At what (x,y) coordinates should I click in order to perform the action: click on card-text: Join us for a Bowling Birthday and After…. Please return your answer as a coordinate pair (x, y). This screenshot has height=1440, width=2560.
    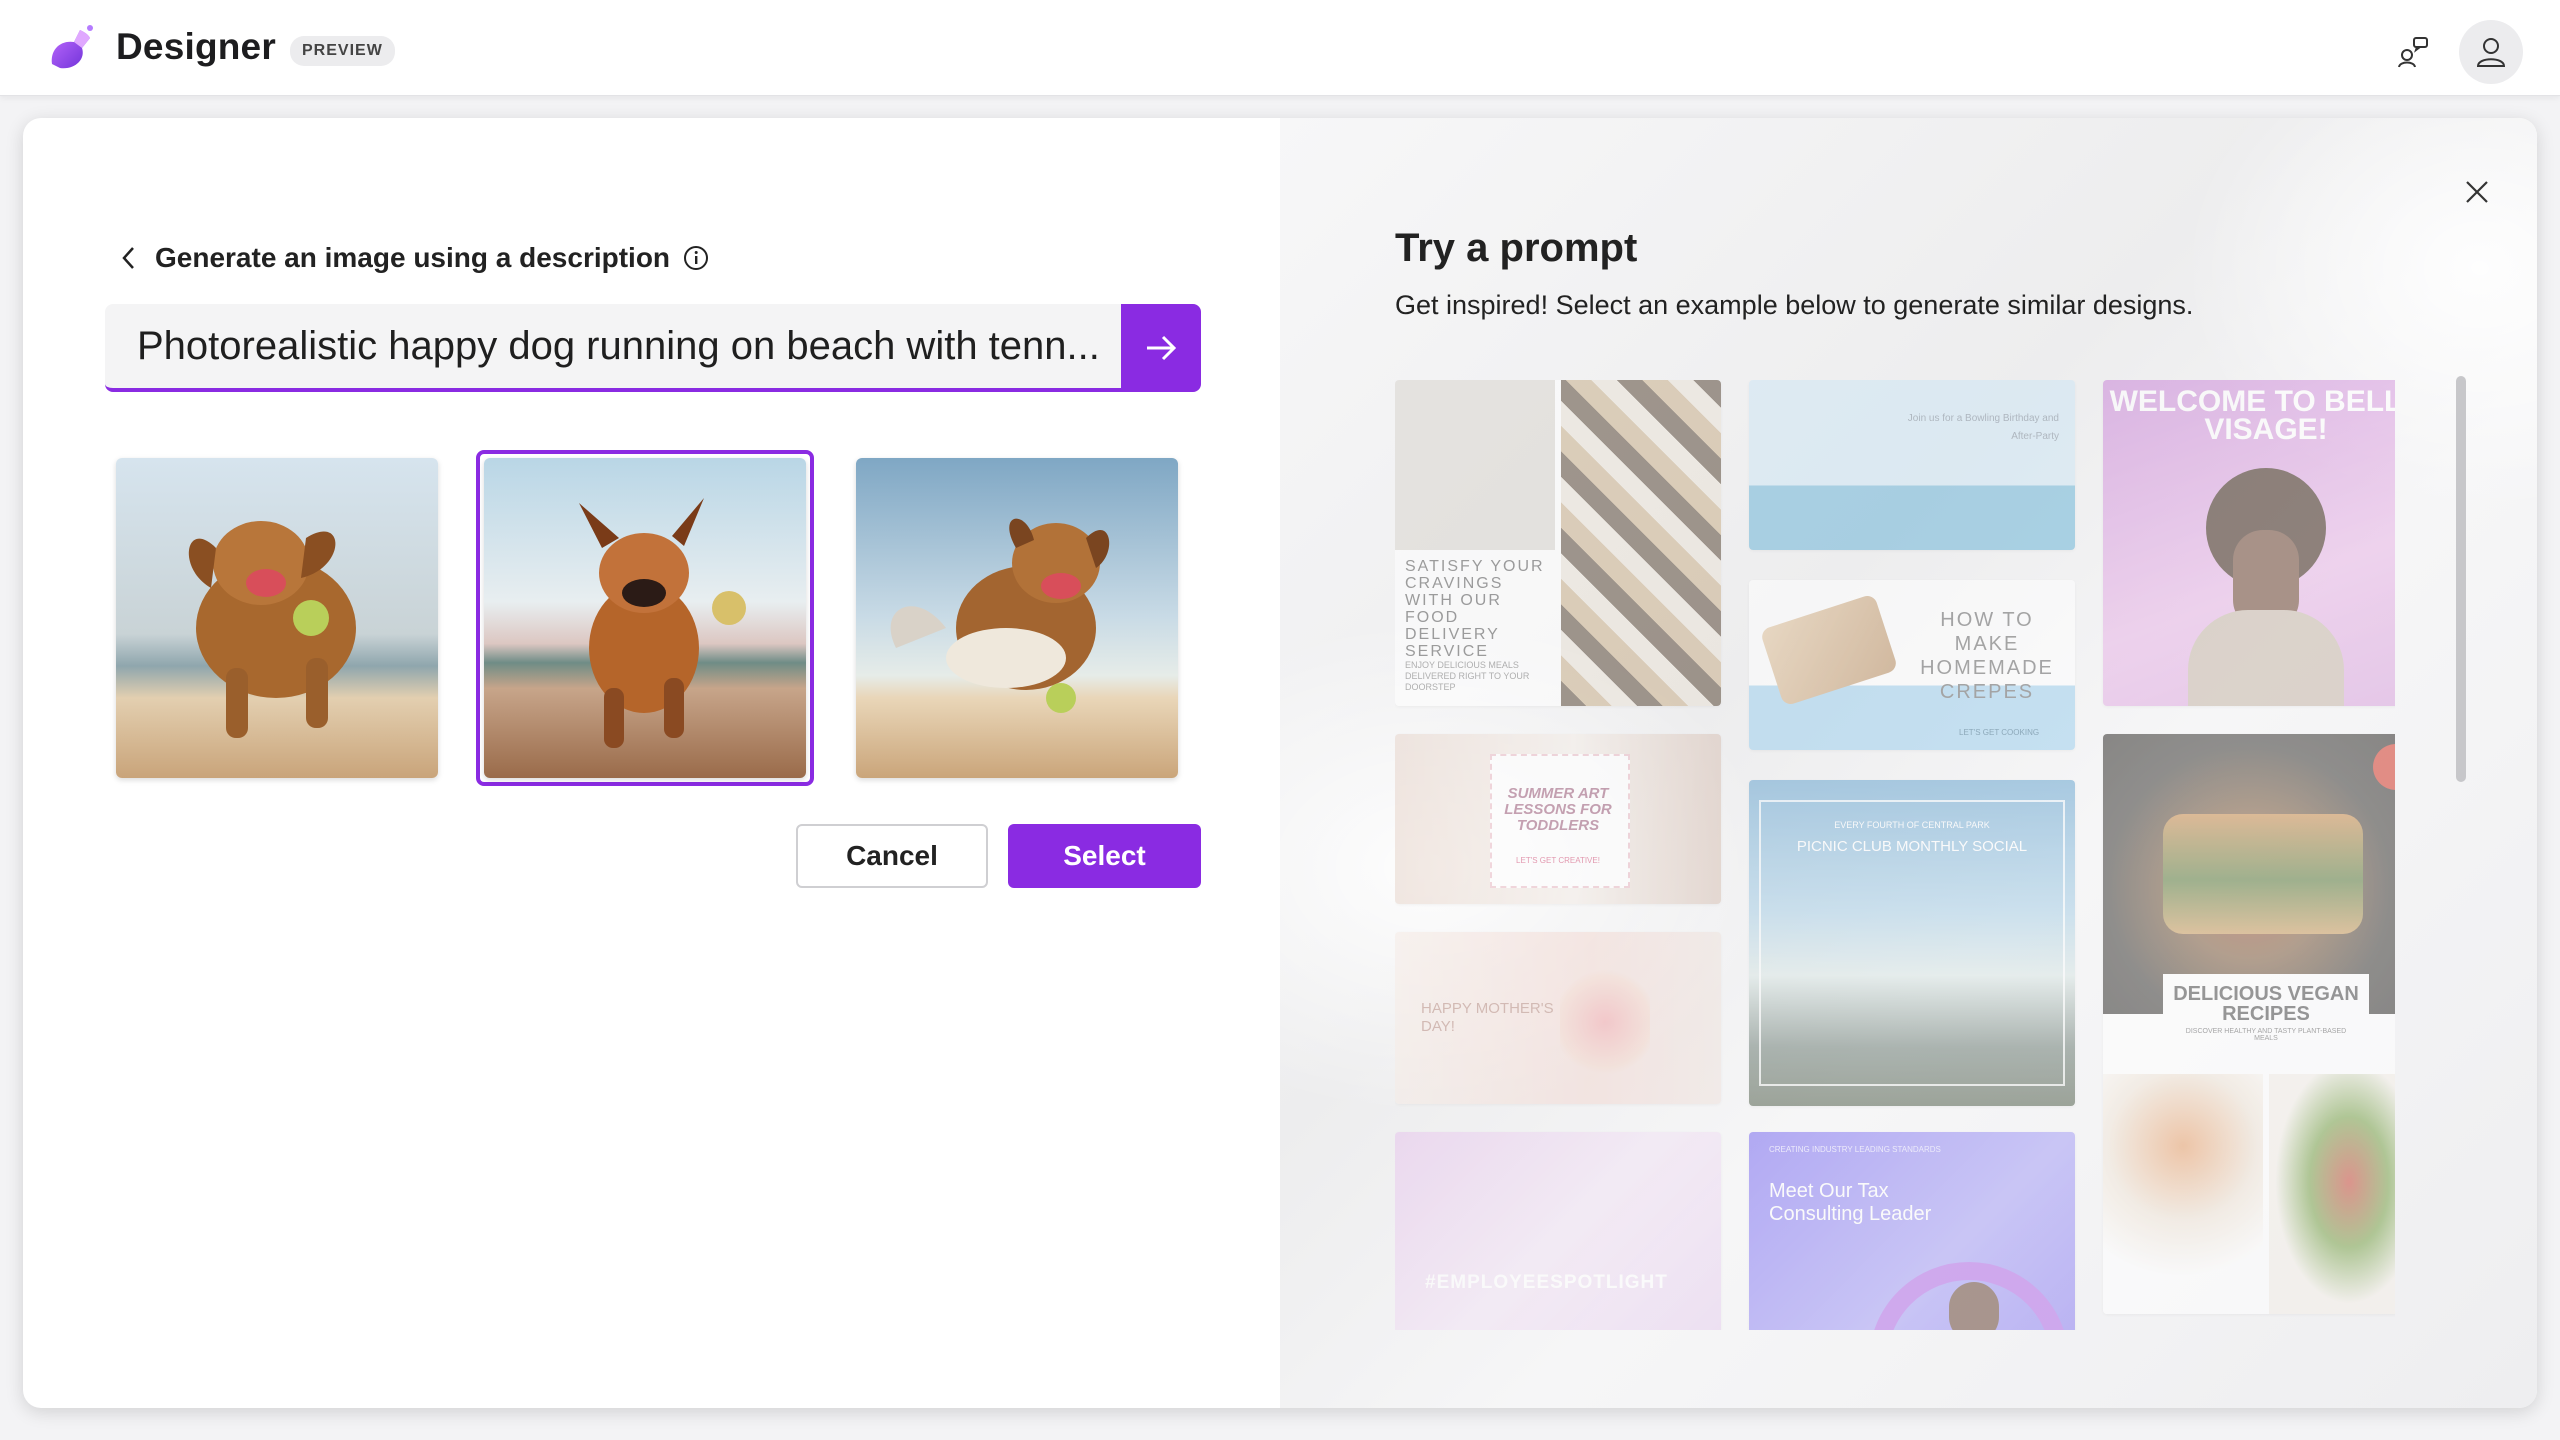
    Looking at the image, I should click on (1983, 427).